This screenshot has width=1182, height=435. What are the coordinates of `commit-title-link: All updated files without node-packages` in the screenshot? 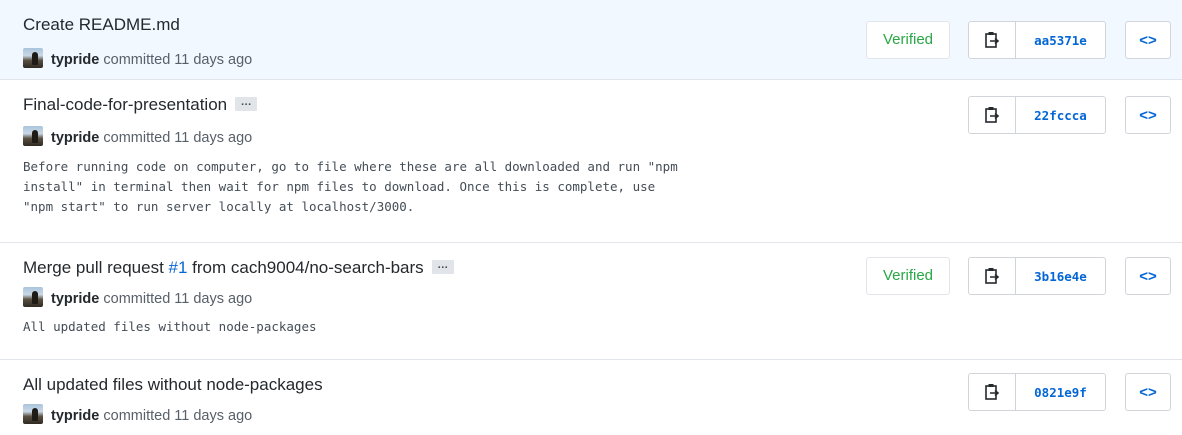 It's located at (173, 384).